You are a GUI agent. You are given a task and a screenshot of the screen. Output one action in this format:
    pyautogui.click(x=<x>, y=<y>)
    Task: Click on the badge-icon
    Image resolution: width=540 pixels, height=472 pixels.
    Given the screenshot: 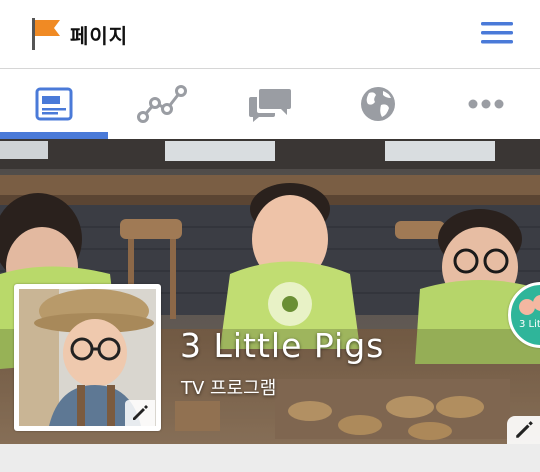 What is the action you would take?
    pyautogui.click(x=529, y=305)
    